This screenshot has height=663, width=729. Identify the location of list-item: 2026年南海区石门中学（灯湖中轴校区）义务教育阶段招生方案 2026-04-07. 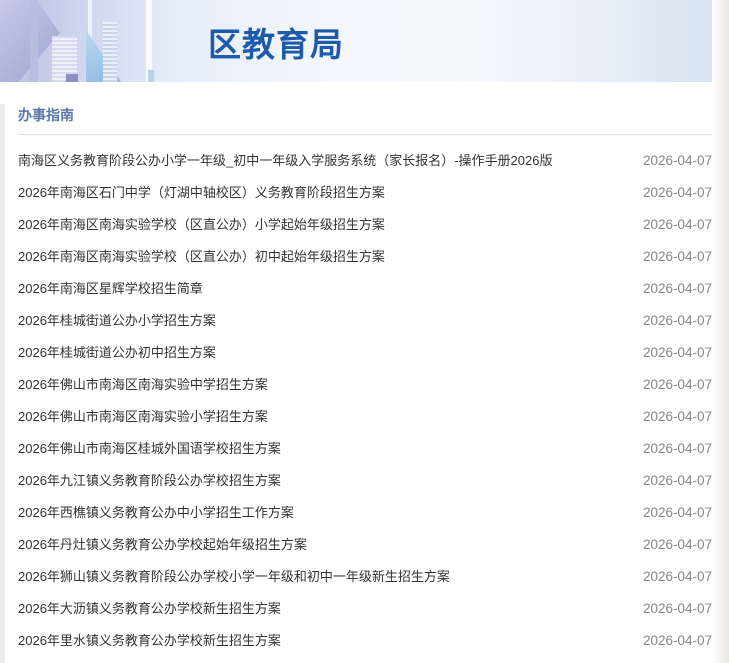
(365, 193).